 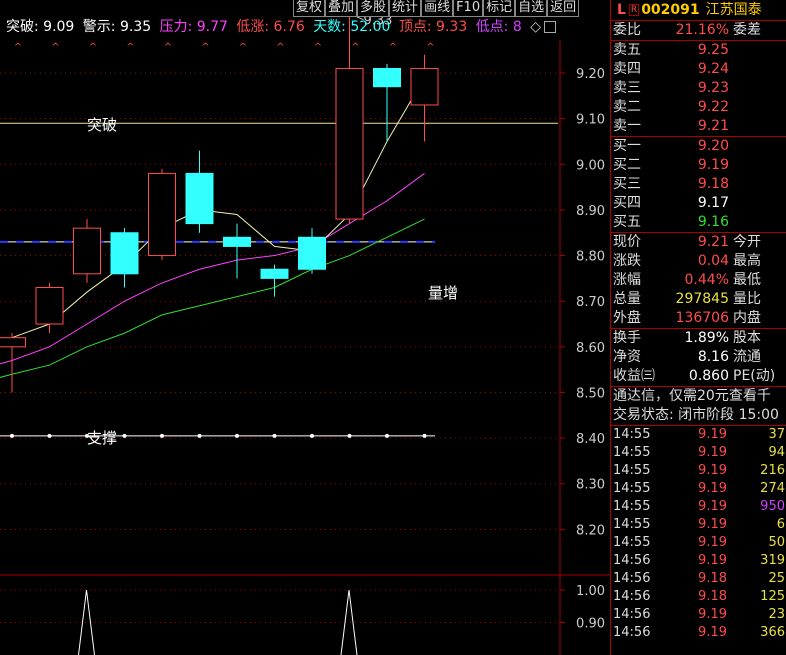 I want to click on tick-volume: 274, so click(x=772, y=488).